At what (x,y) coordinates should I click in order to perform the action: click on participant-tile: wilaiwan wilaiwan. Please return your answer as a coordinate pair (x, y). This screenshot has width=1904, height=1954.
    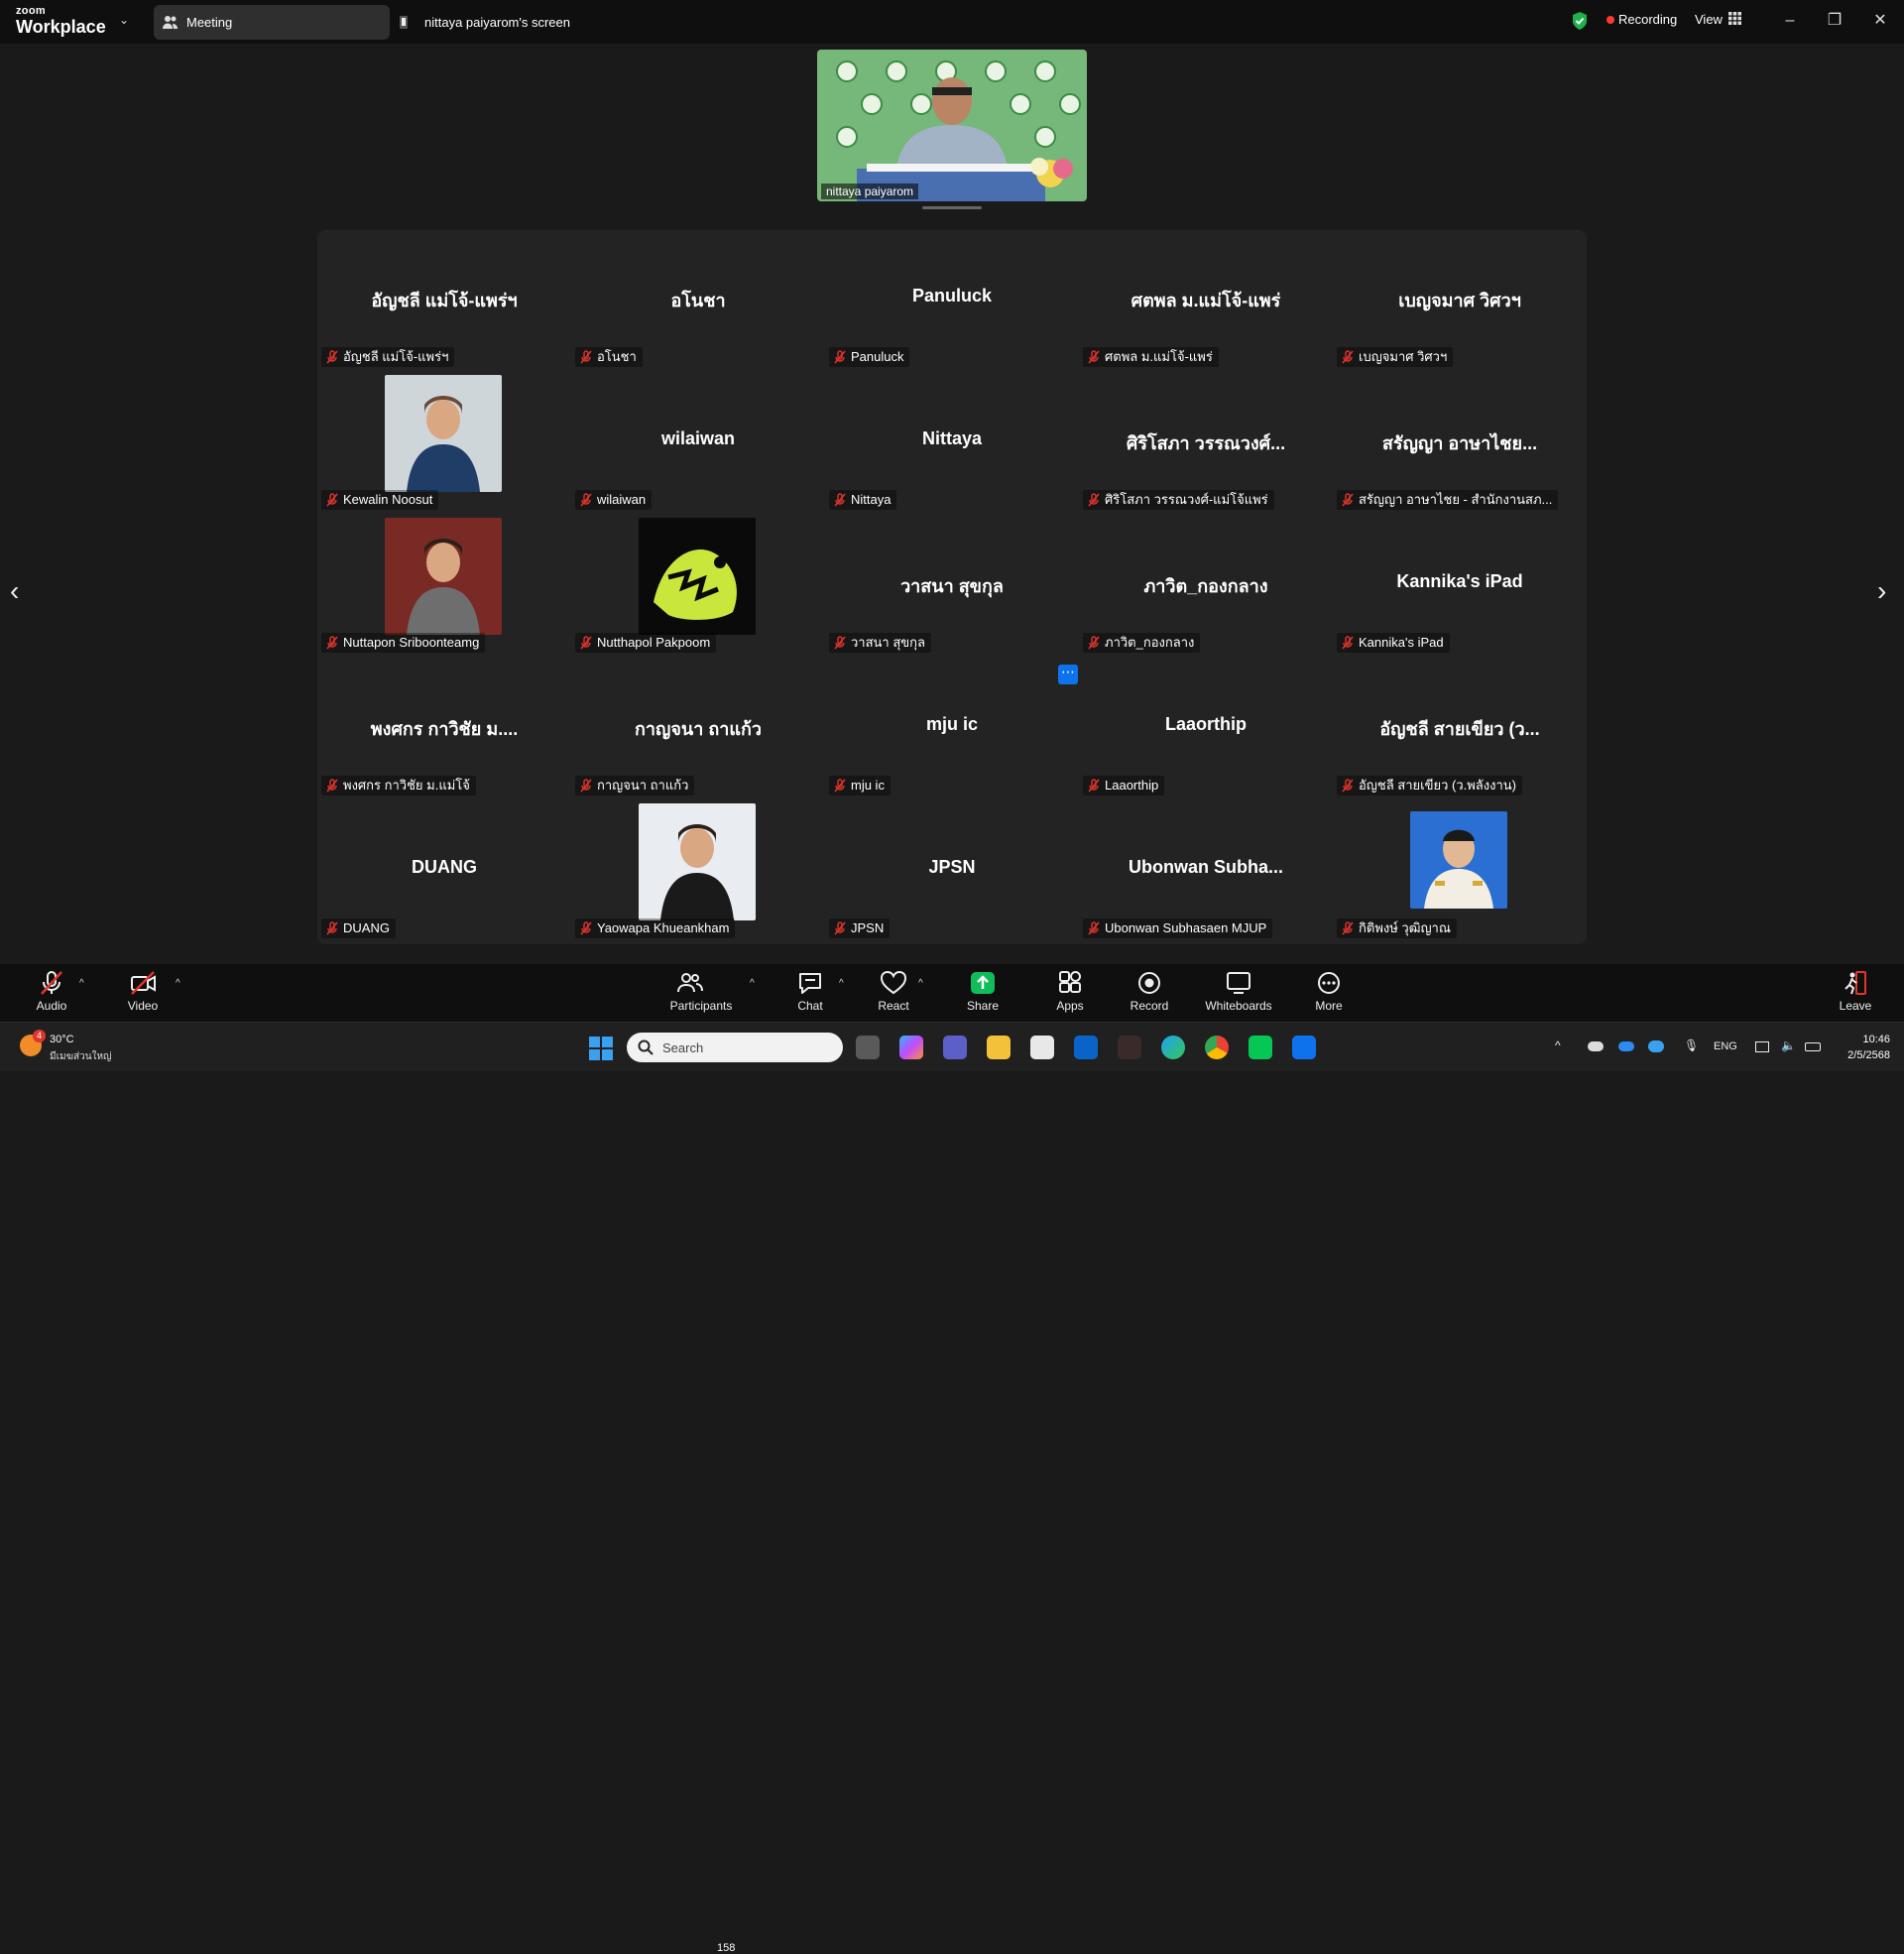
    Looking at the image, I should click on (698, 444).